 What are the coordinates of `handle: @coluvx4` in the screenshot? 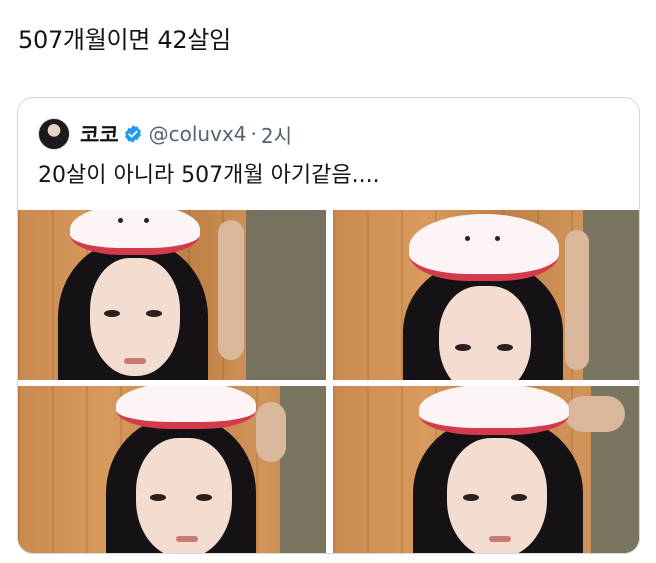 It's located at (198, 134).